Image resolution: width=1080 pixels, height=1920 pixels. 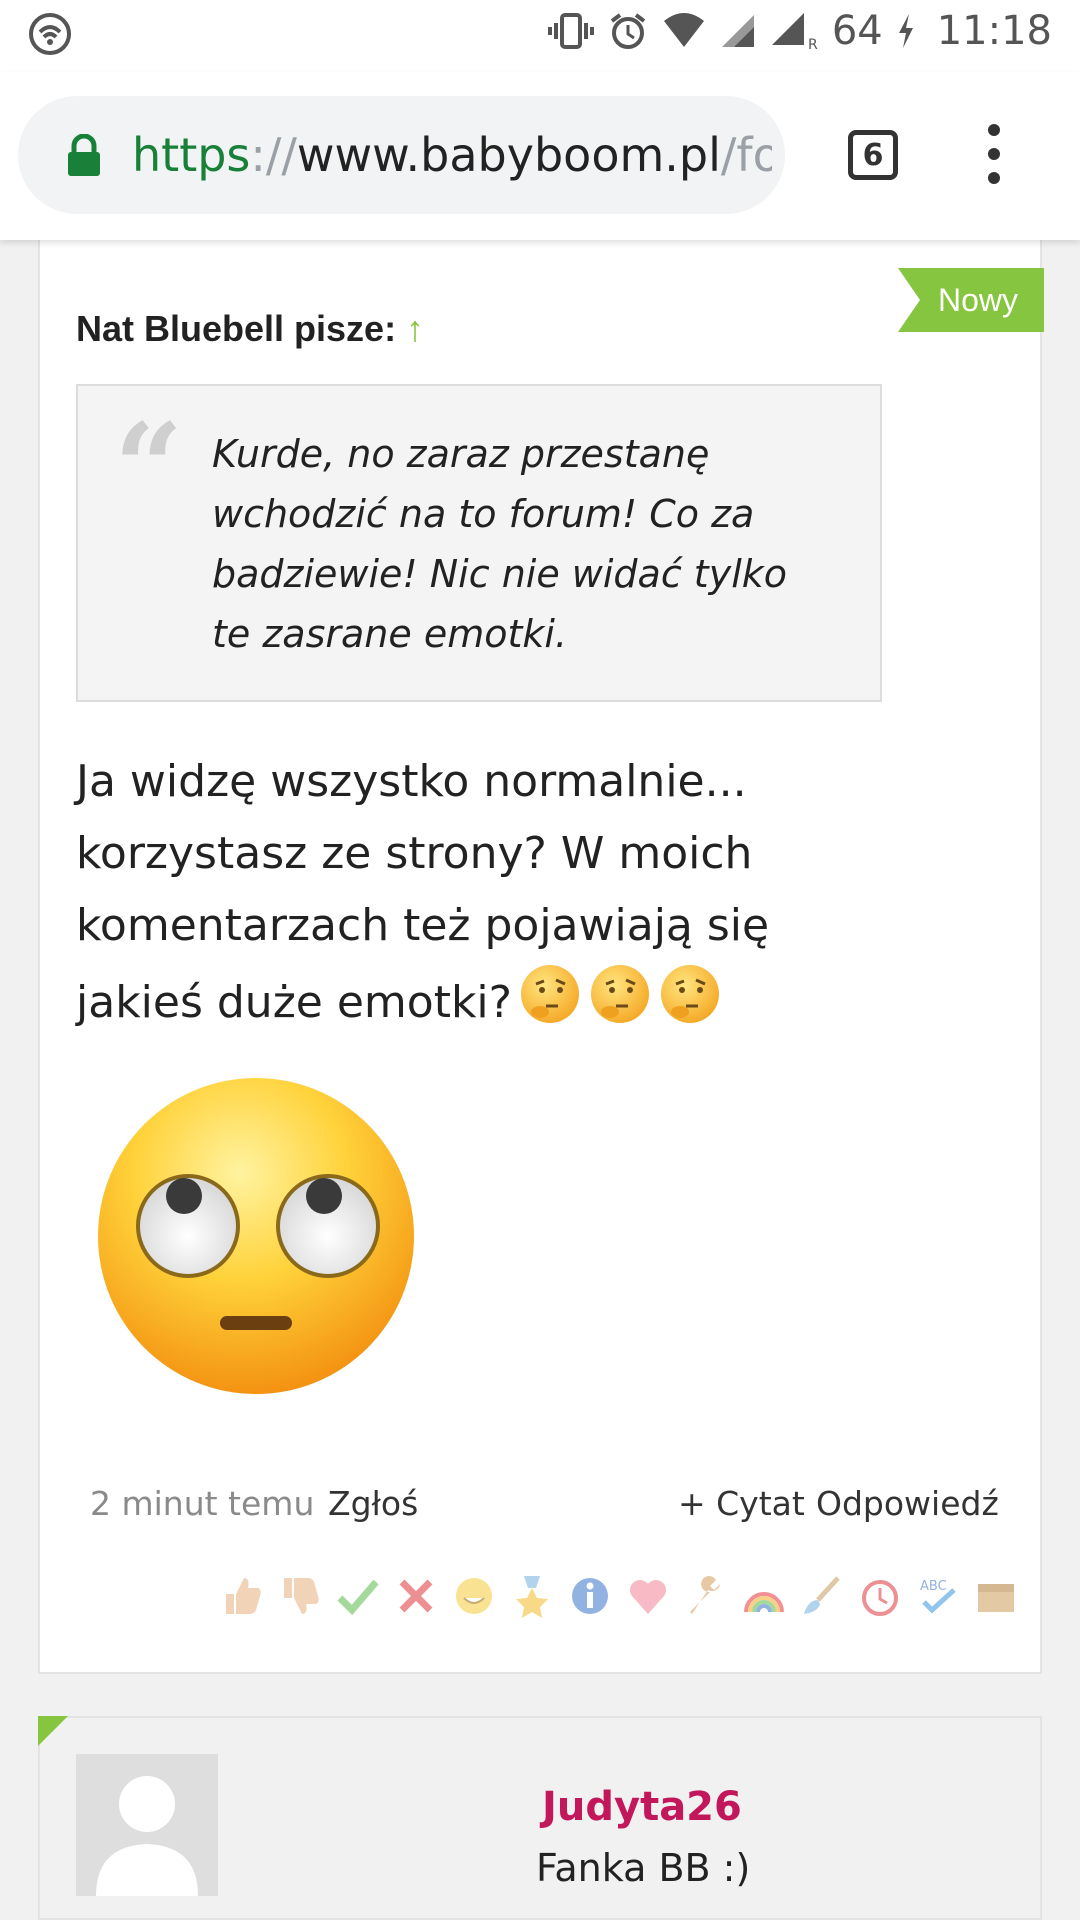 I want to click on signal-roaming-icon: R, so click(x=794, y=31).